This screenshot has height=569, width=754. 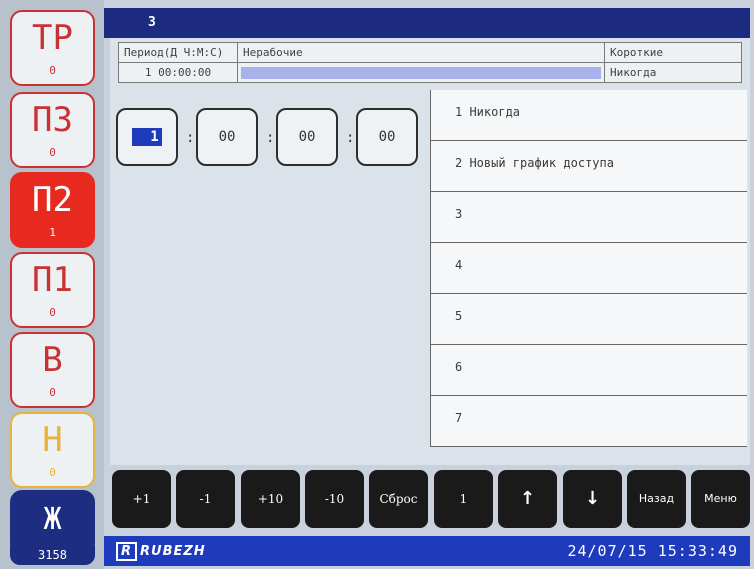 What do you see at coordinates (52, 360) in the screenshot?
I see `category-code: В` at bounding box center [52, 360].